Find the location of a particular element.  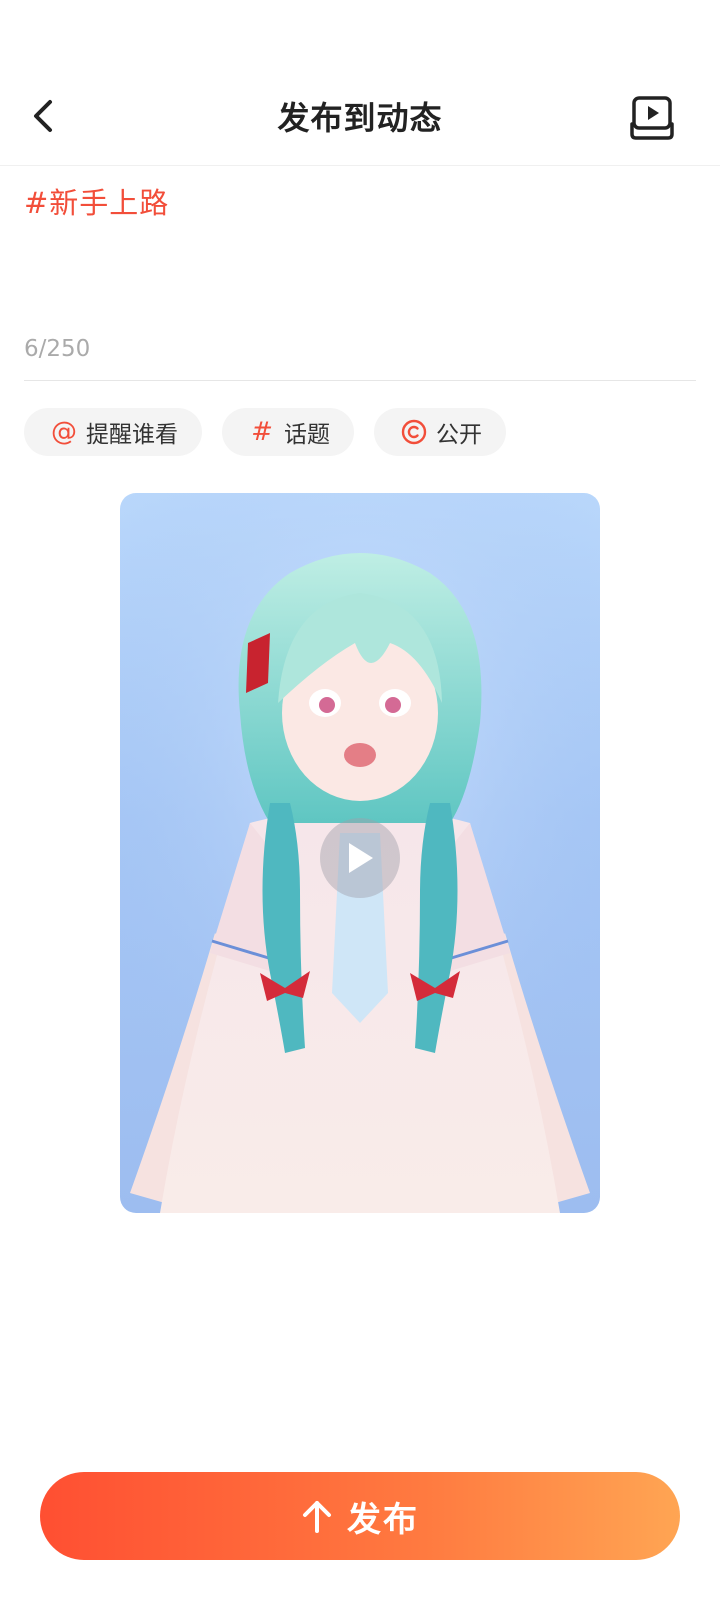

arrow-up-icon is located at coordinates (317, 1517).